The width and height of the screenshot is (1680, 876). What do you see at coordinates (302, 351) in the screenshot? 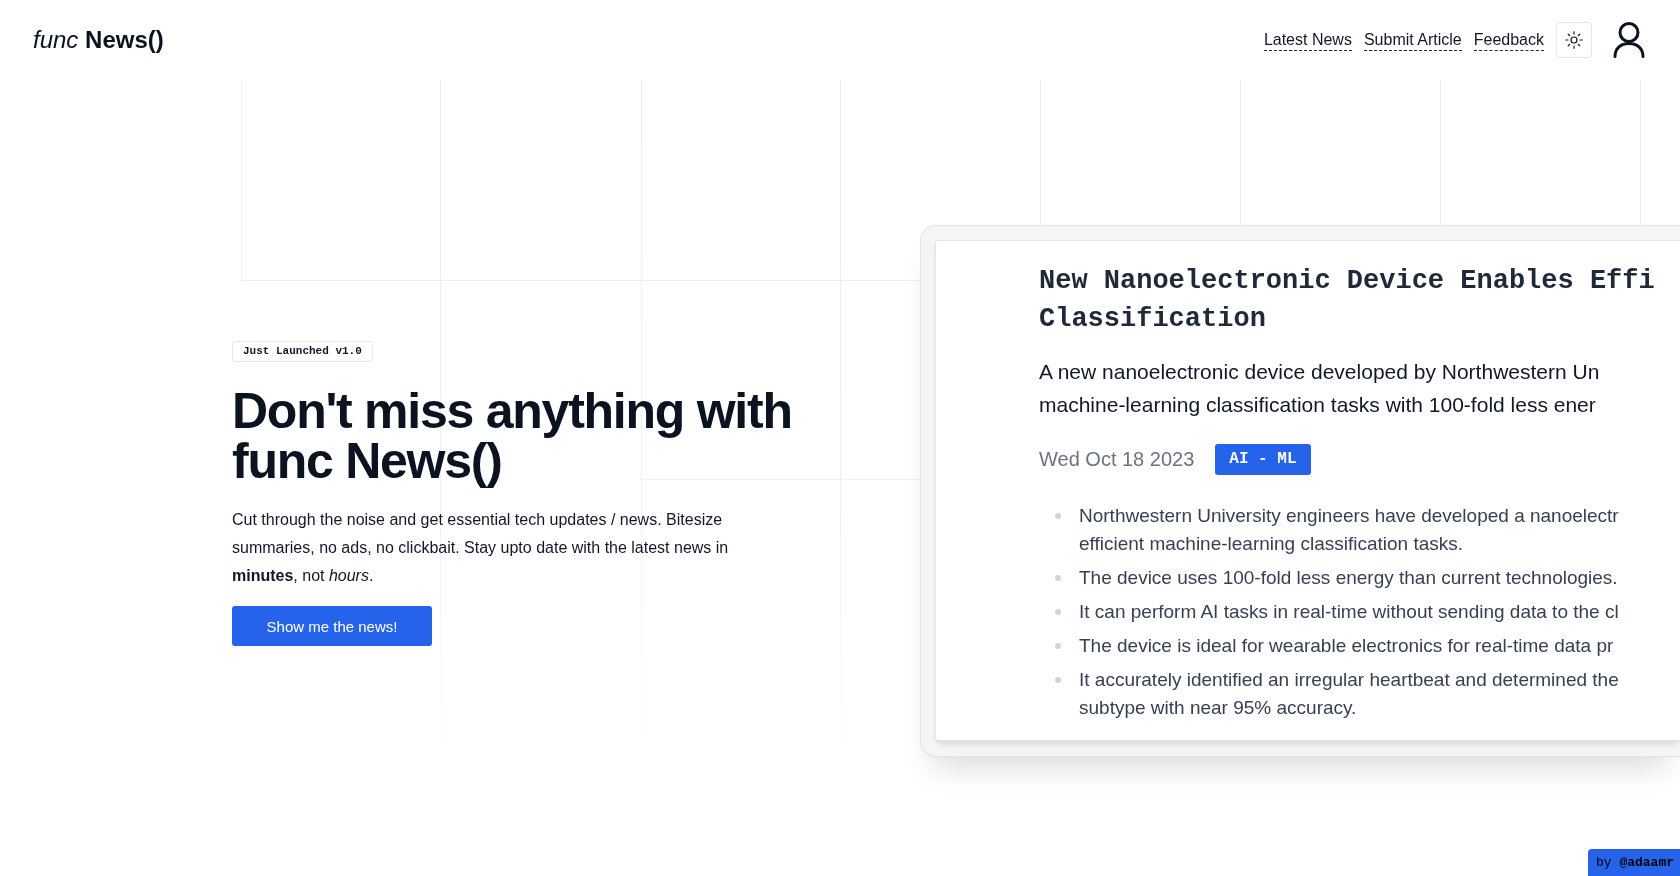
I see `version-badge: Just Launched v1.0` at bounding box center [302, 351].